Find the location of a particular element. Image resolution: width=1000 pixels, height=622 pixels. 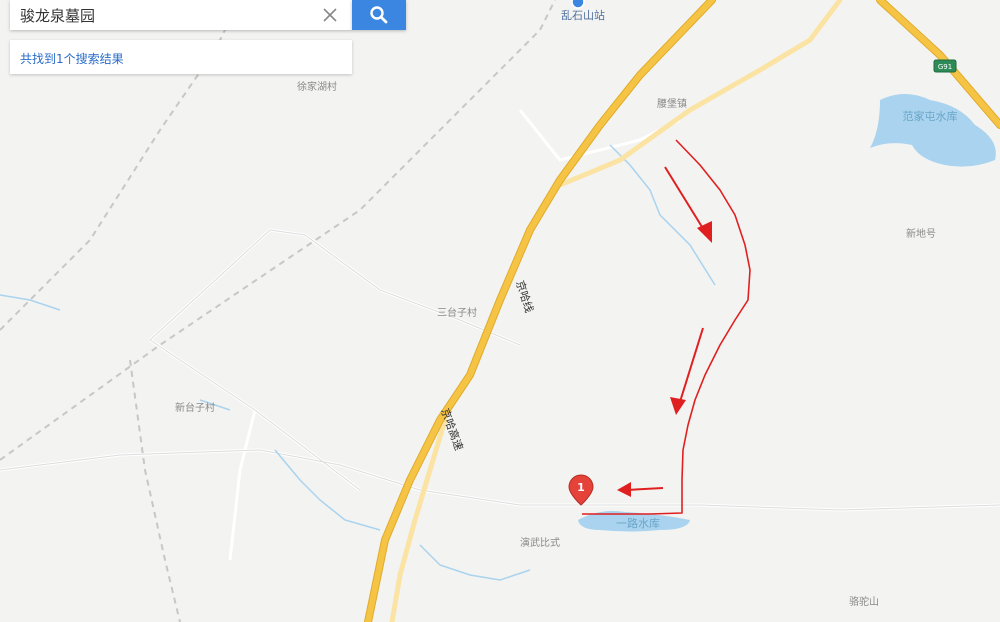

search-box is located at coordinates (181, 15).